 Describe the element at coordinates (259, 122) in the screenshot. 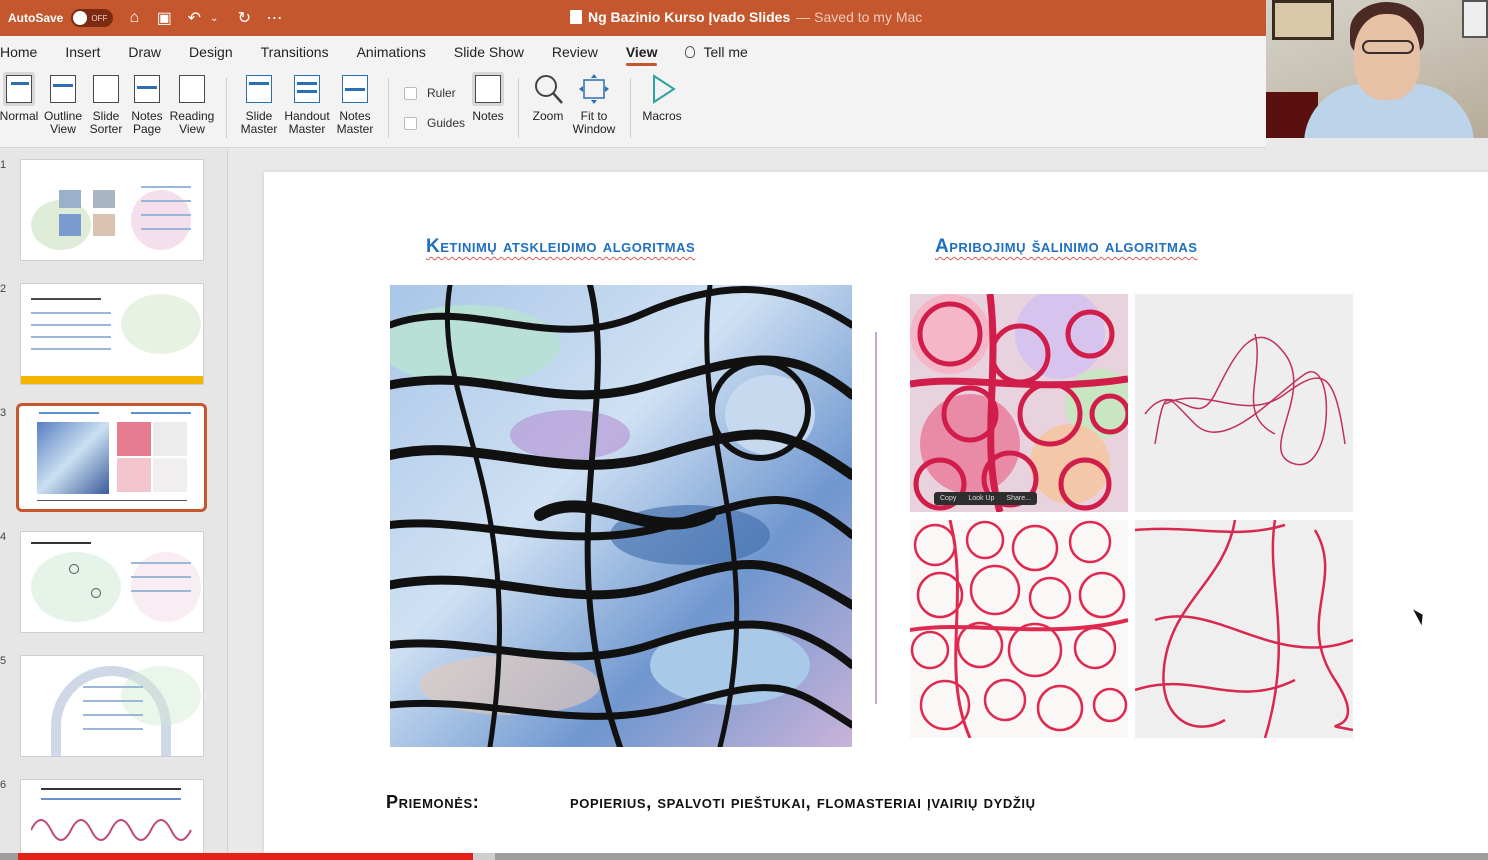

I see `slide-master-label: Slide Master` at that location.